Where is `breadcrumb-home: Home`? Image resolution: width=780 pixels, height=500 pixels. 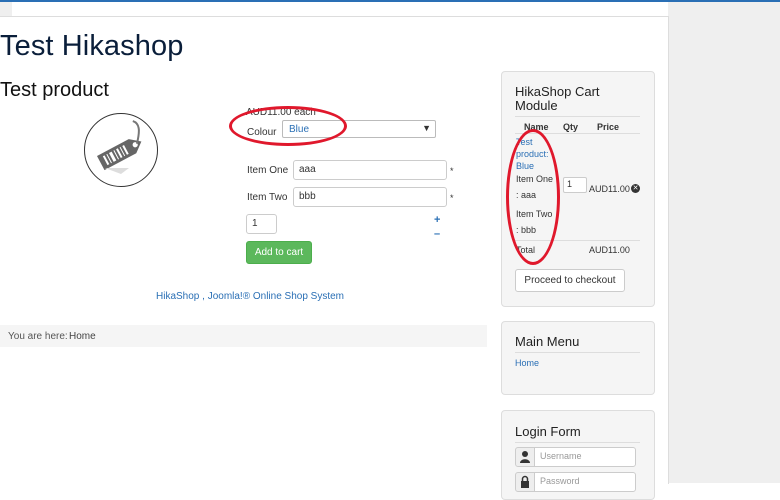 breadcrumb-home: Home is located at coordinates (82, 336).